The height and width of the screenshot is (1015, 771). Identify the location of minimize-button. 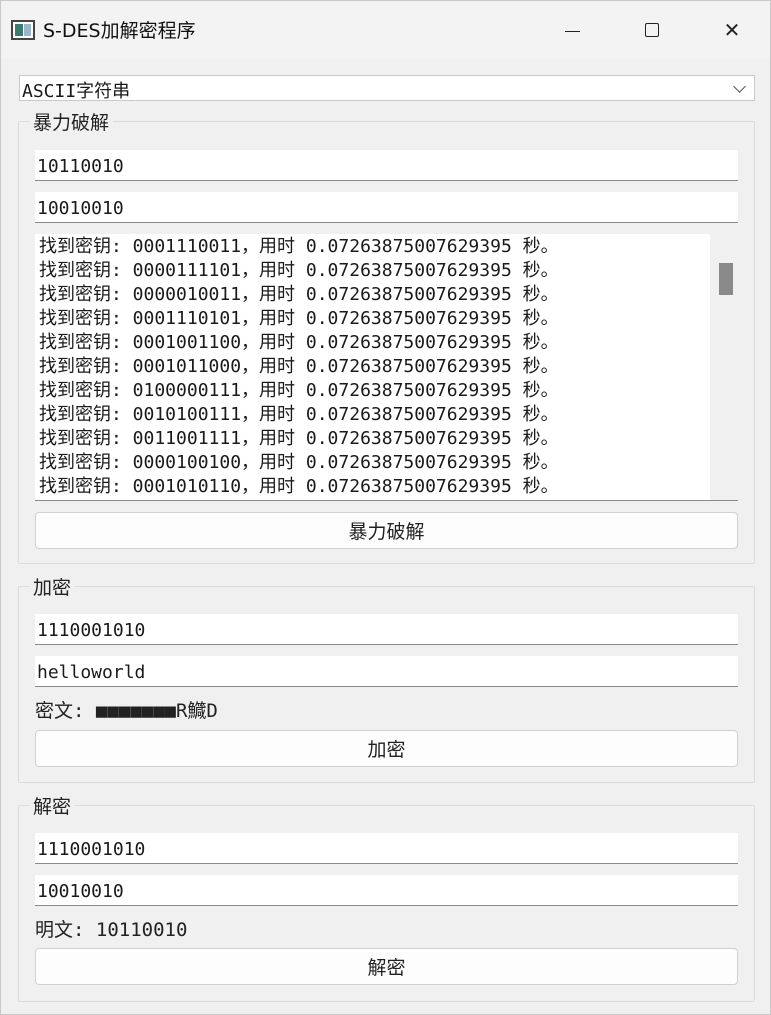
(572, 30).